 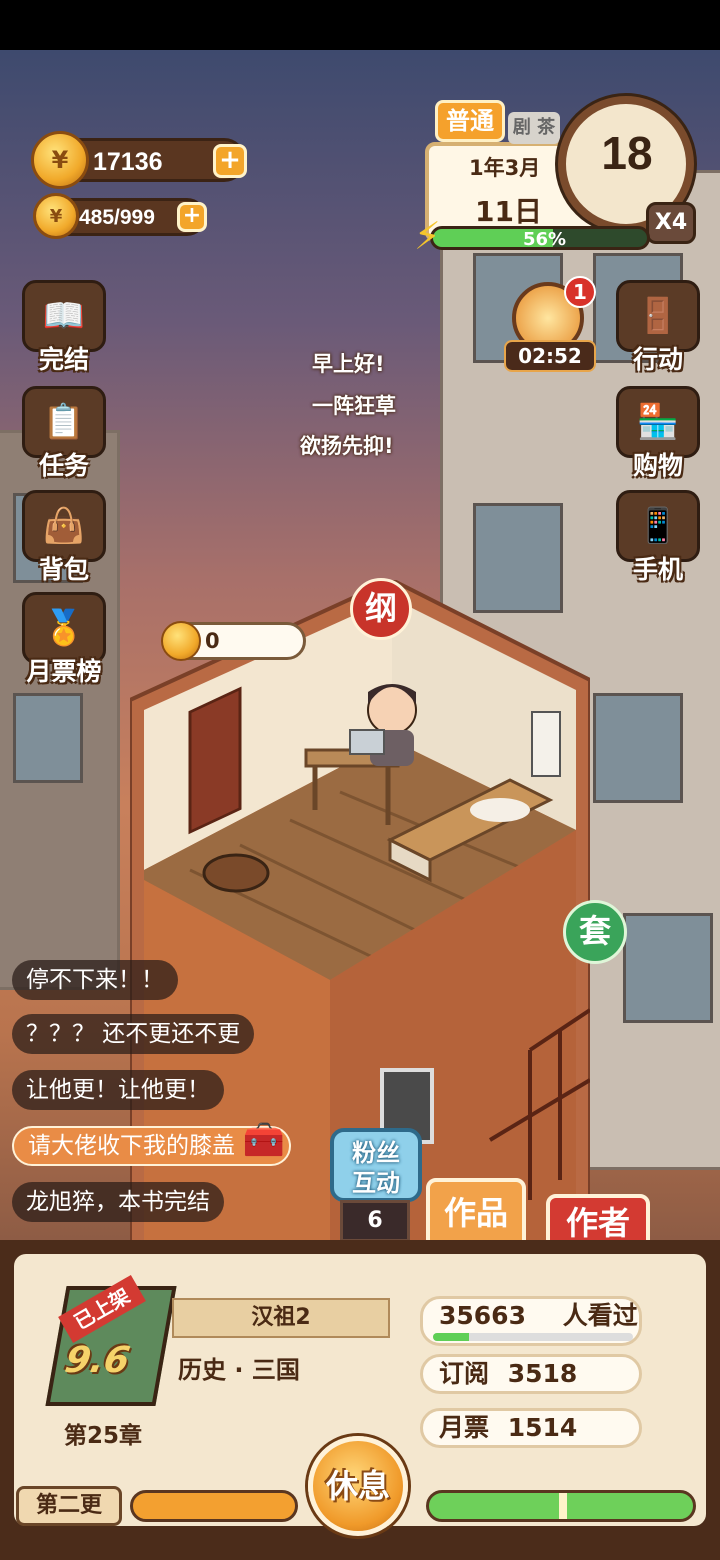 What do you see at coordinates (550, 356) in the screenshot?
I see `event-timer: 02:52` at bounding box center [550, 356].